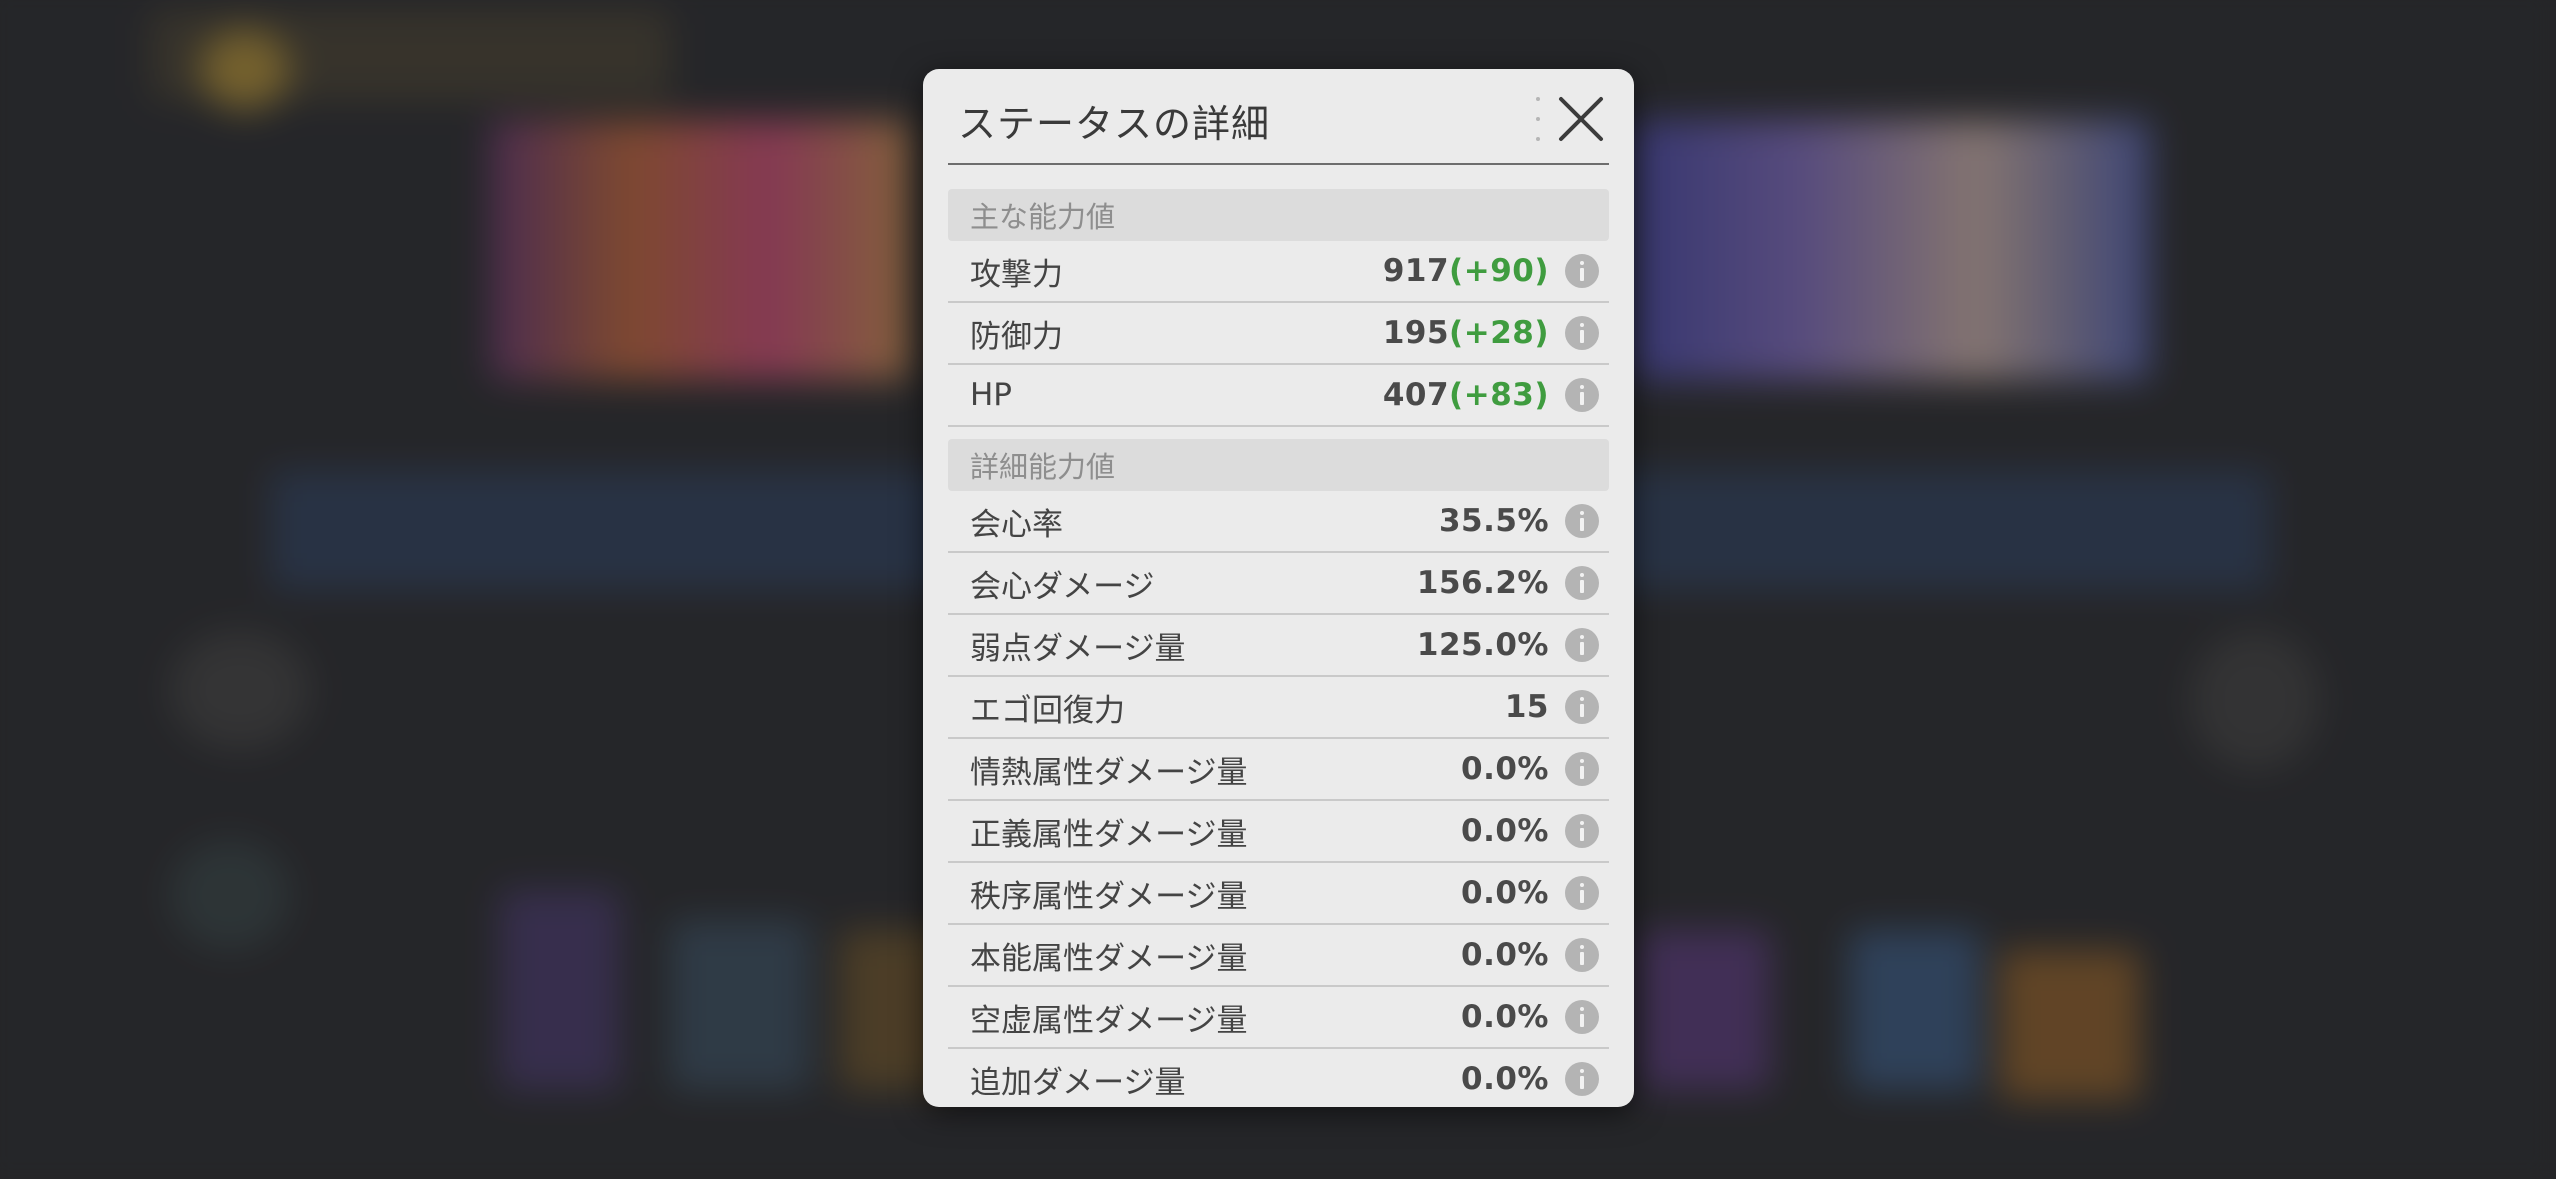  What do you see at coordinates (1047, 710) in the screenshot?
I see `stat-label: エゴ回復力` at bounding box center [1047, 710].